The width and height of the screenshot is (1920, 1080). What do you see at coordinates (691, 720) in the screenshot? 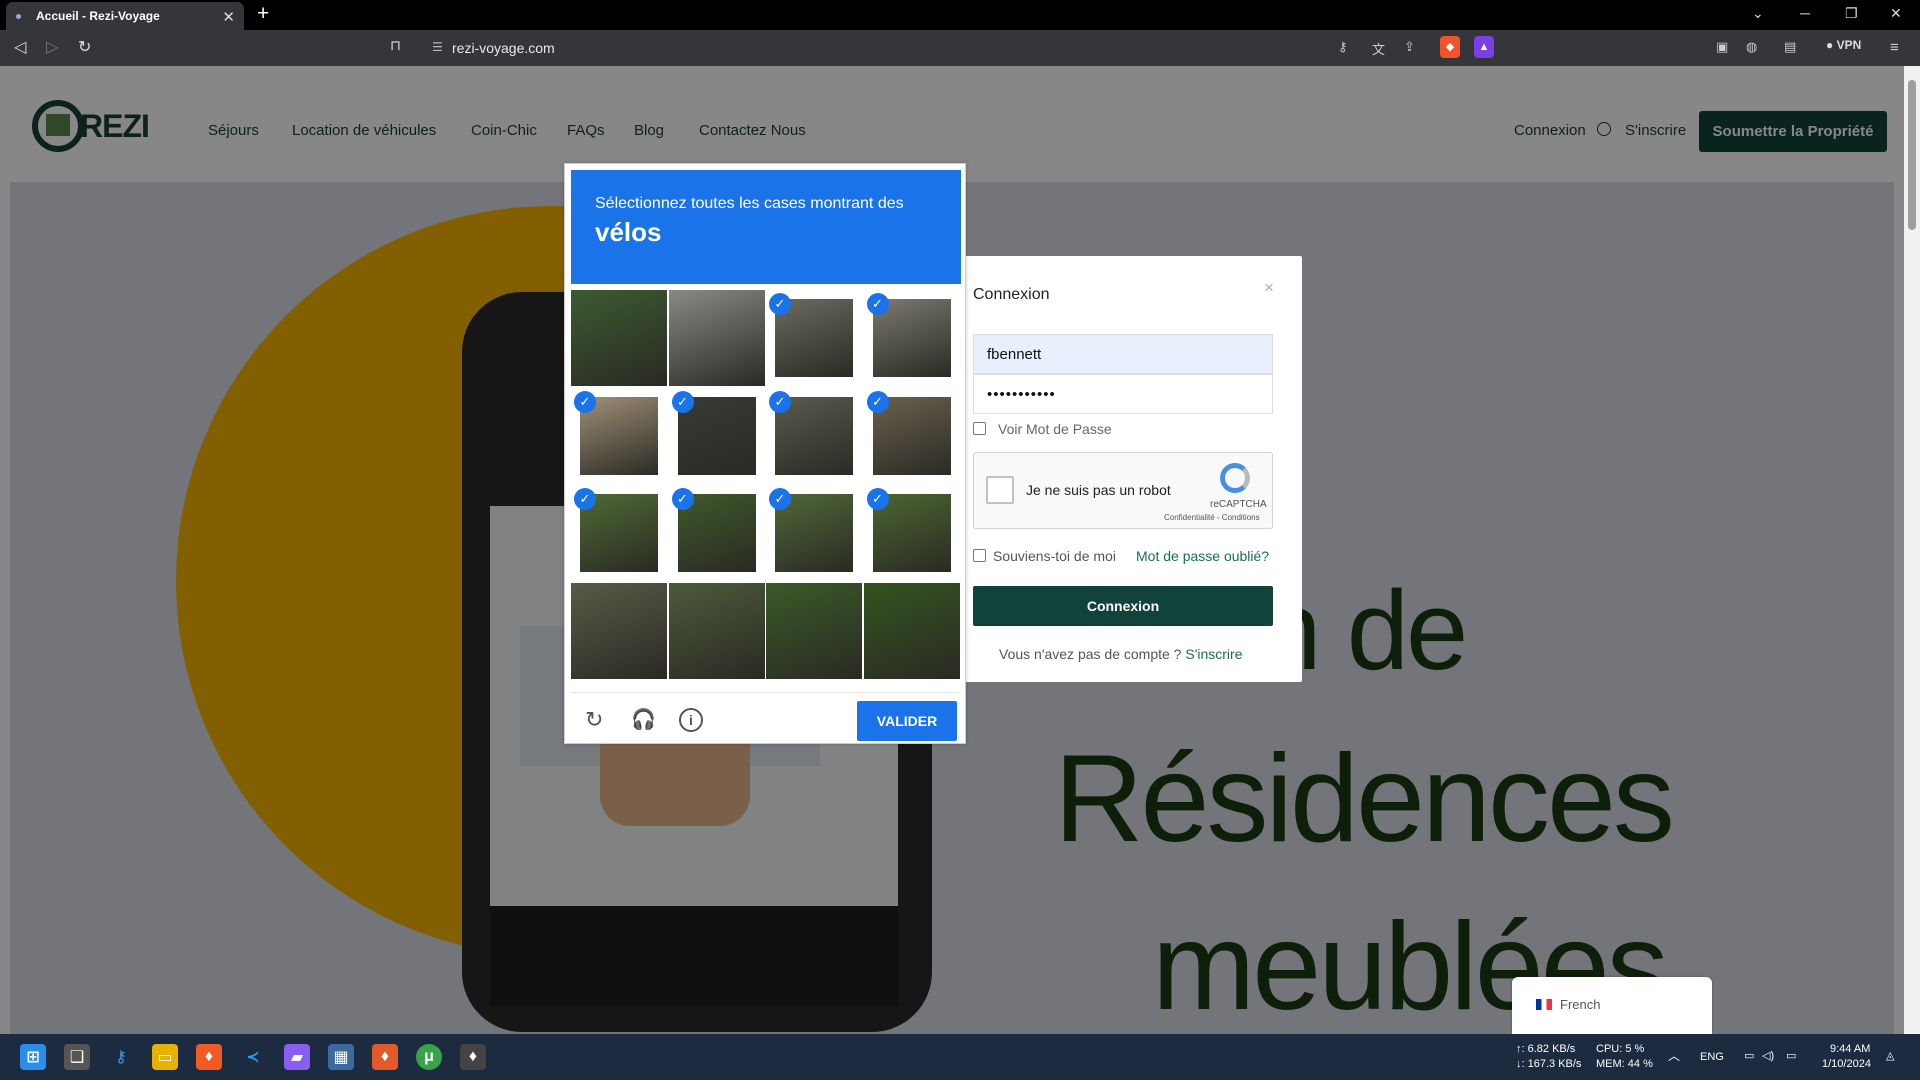
I see `info-icon: i` at bounding box center [691, 720].